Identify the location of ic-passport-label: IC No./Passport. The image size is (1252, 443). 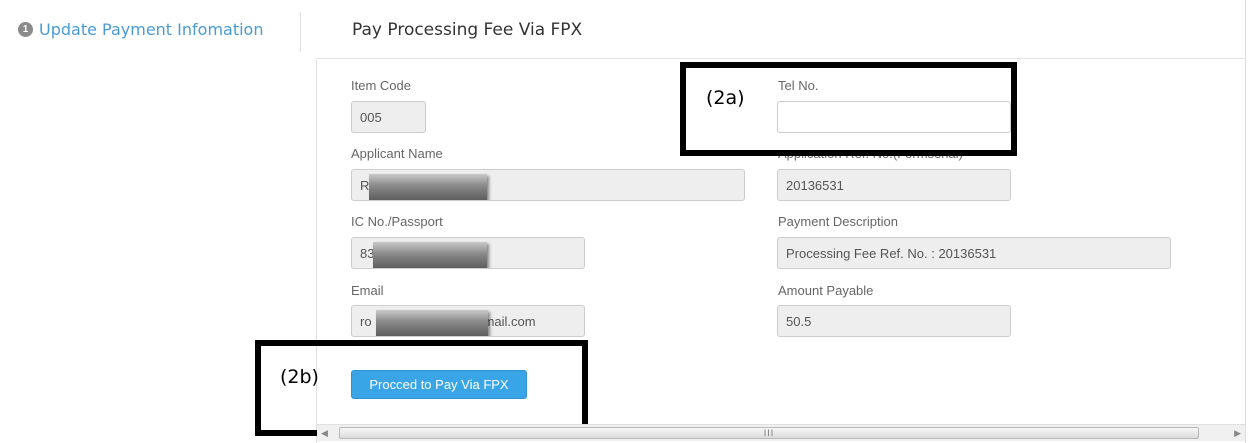
(397, 221).